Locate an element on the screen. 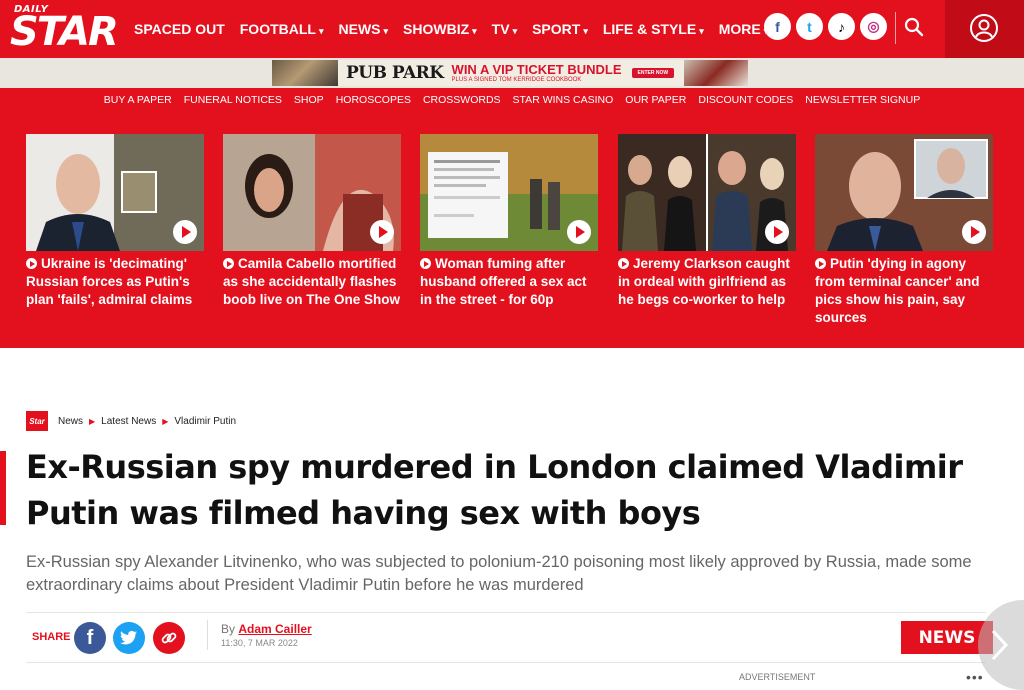 The height and width of the screenshot is (690, 1024). advert-headline: WIN A VIP TICKET BUNDLE is located at coordinates (536, 69).